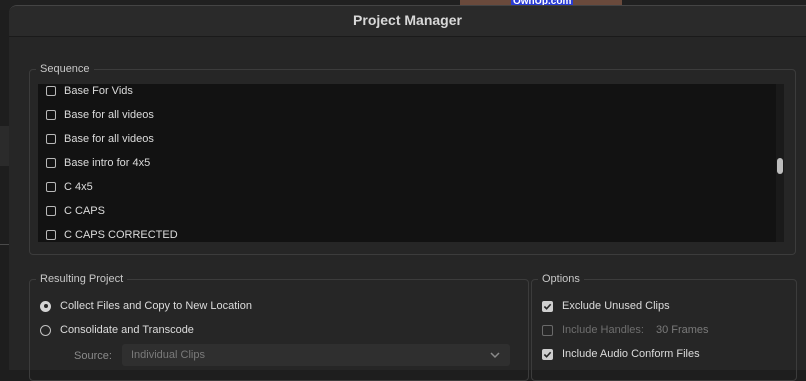 This screenshot has height=381, width=806. What do you see at coordinates (168, 355) in the screenshot?
I see `source-select-value: Individual Clips` at bounding box center [168, 355].